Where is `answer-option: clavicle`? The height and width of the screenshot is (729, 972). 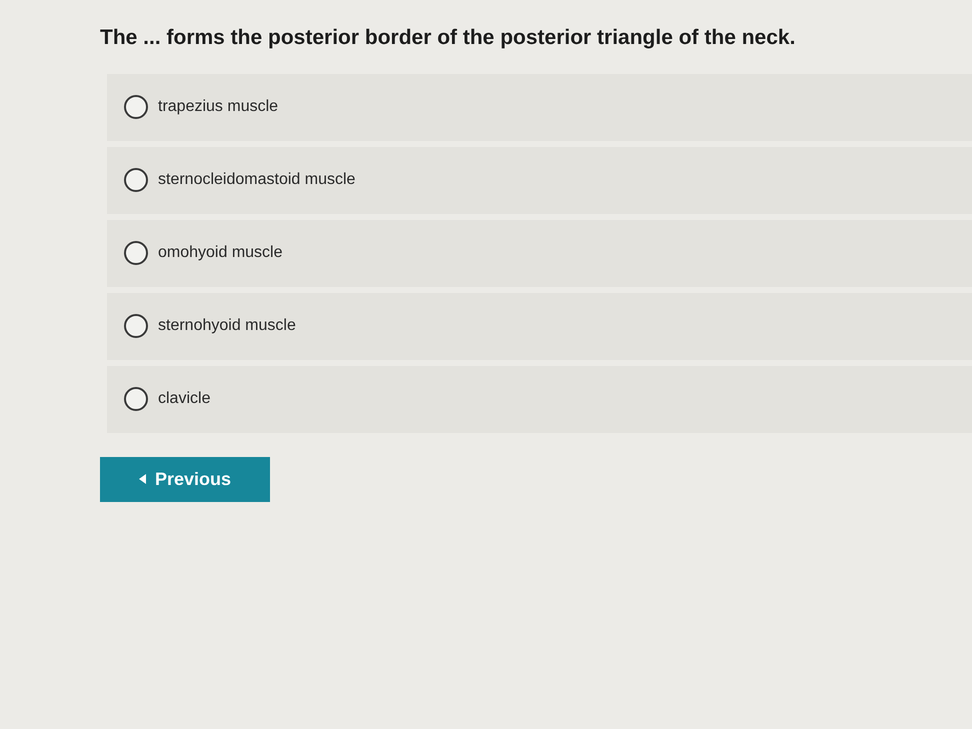 answer-option: clavicle is located at coordinates (539, 399).